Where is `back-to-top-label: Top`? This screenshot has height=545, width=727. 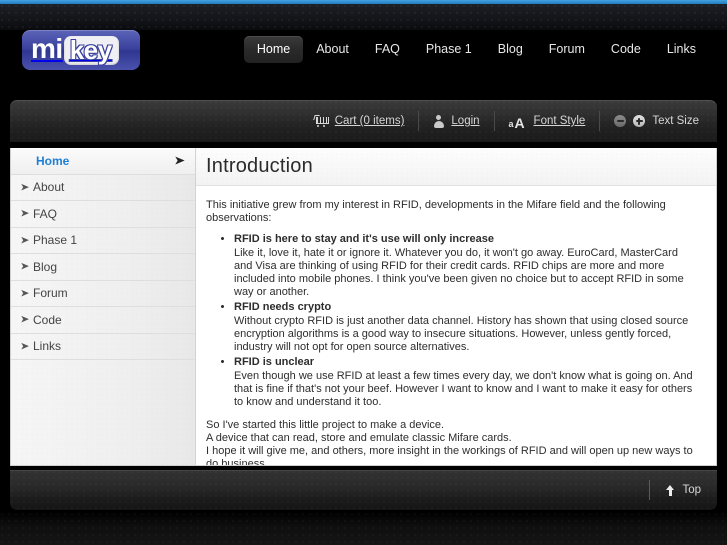
back-to-top-label: Top is located at coordinates (691, 490).